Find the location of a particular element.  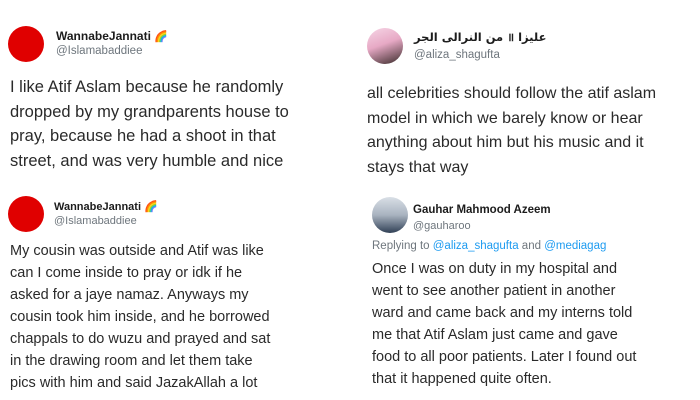

tweet-line: asked for a jaye namaz. Anyways my is located at coordinates (129, 295).